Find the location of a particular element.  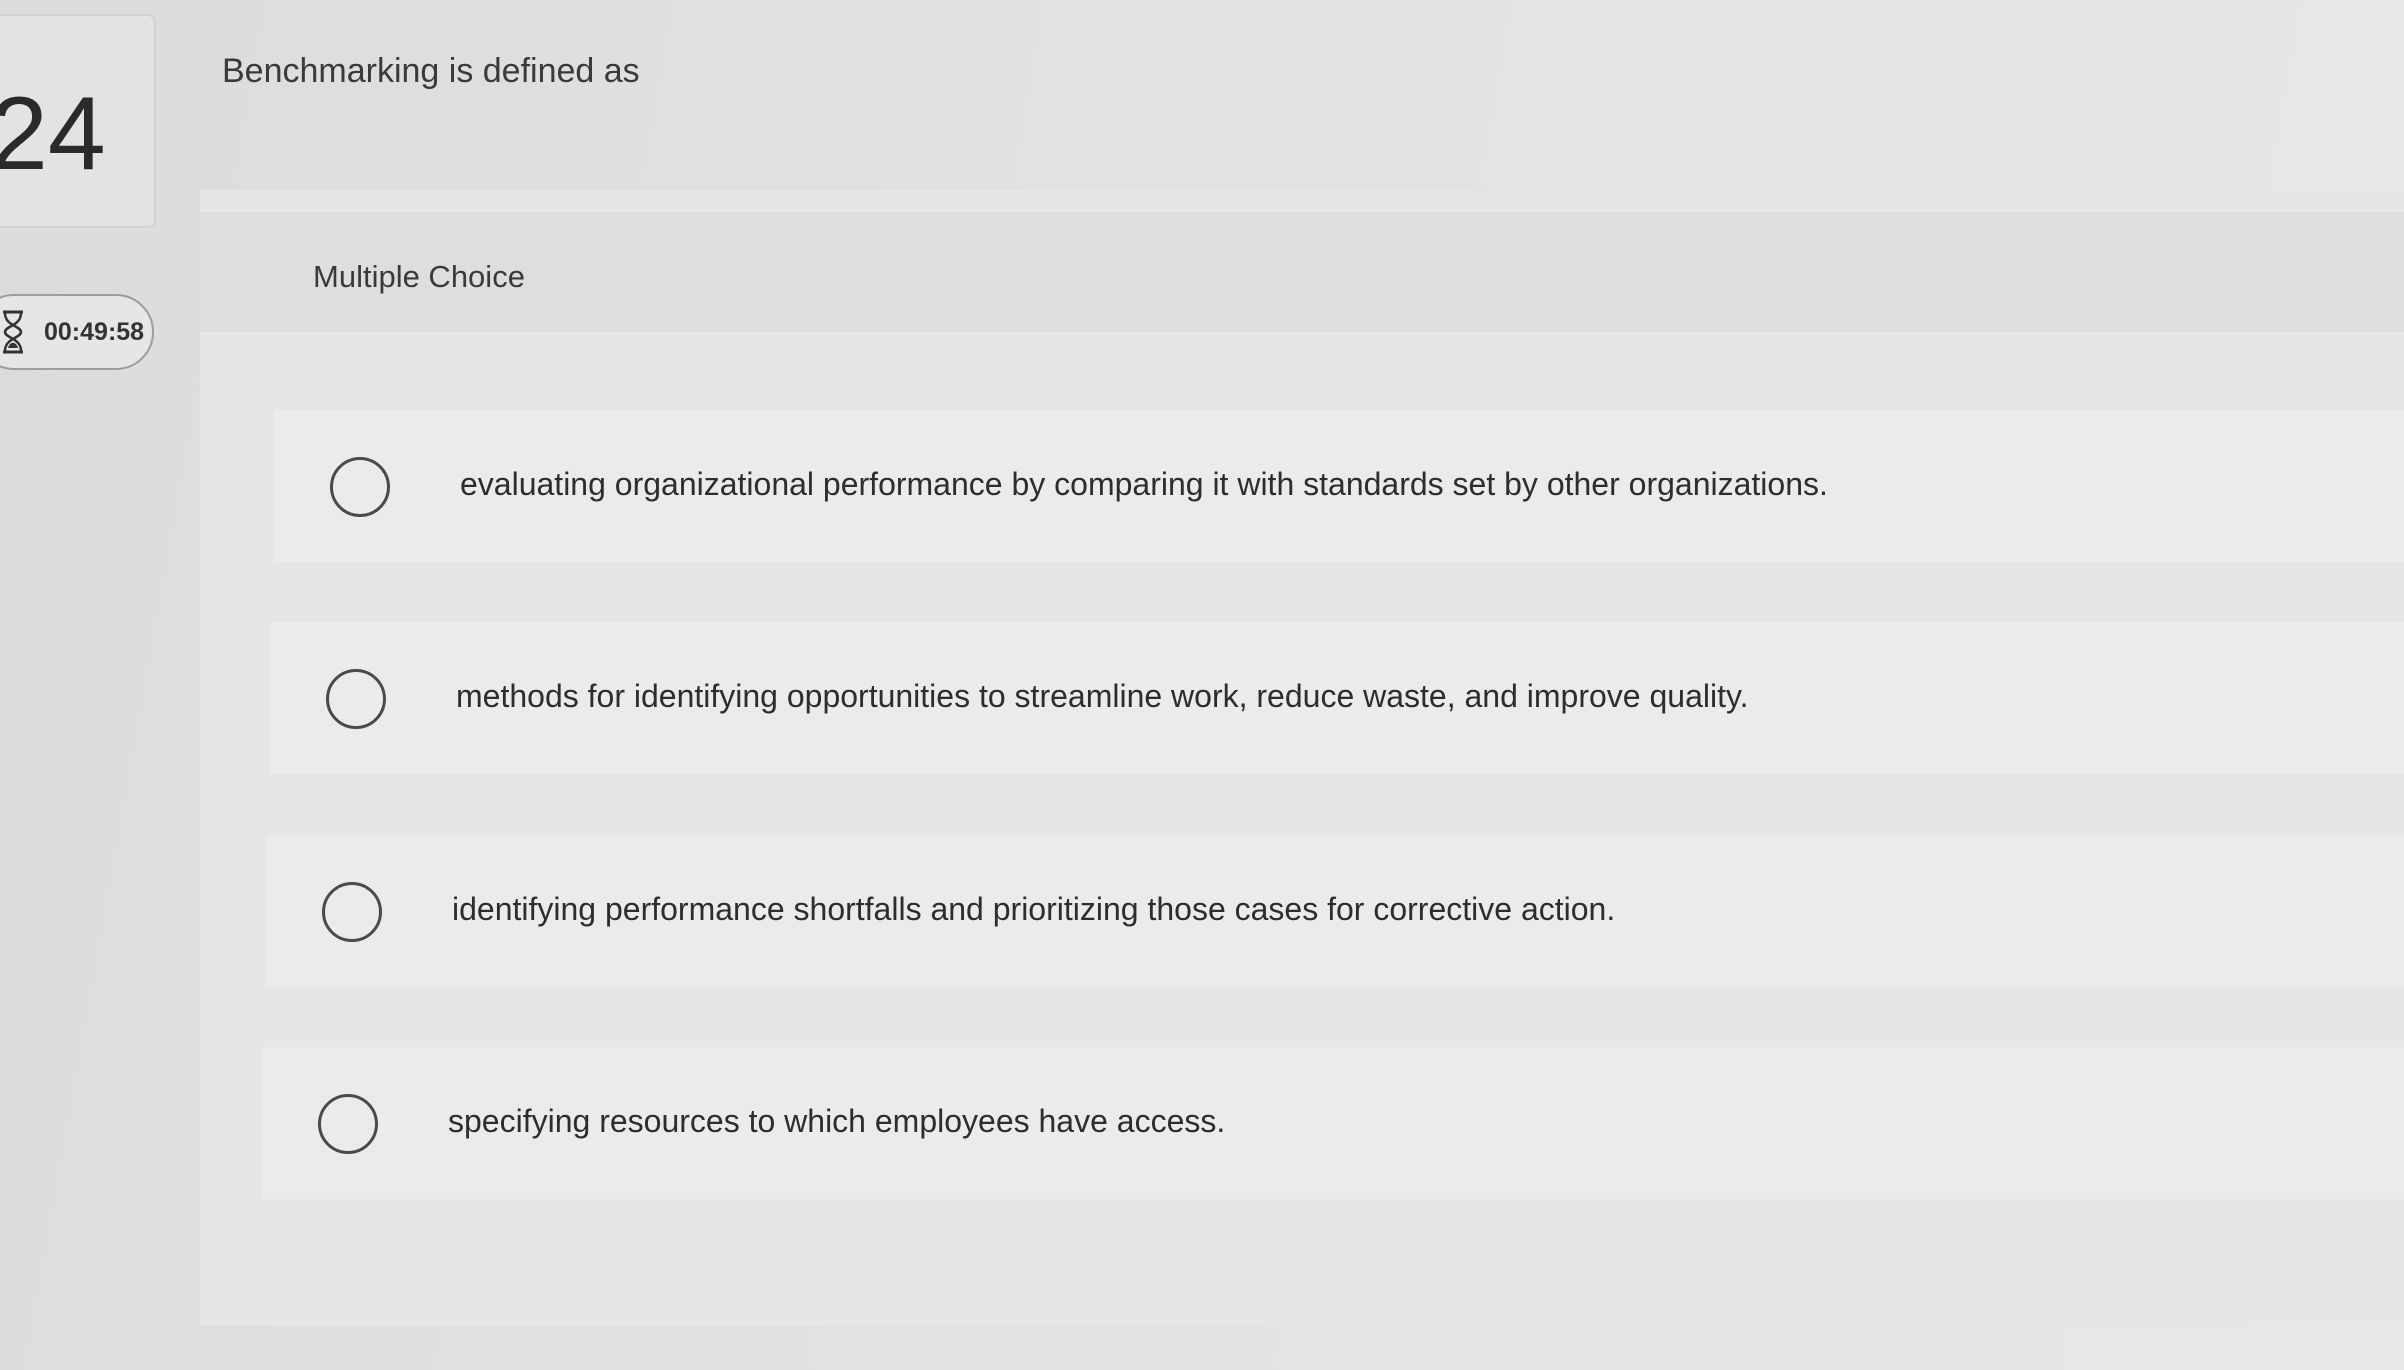

question-type-header is located at coordinates (1302, 272).